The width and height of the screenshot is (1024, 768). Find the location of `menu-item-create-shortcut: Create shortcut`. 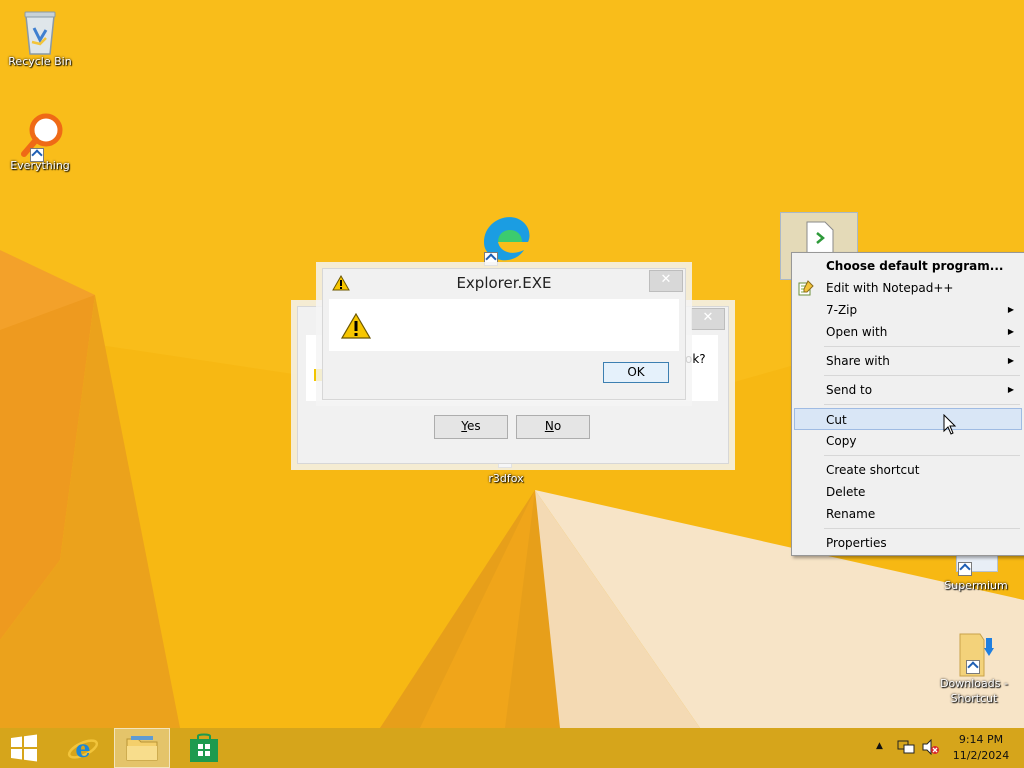

menu-item-create-shortcut: Create shortcut is located at coordinates (908, 470).